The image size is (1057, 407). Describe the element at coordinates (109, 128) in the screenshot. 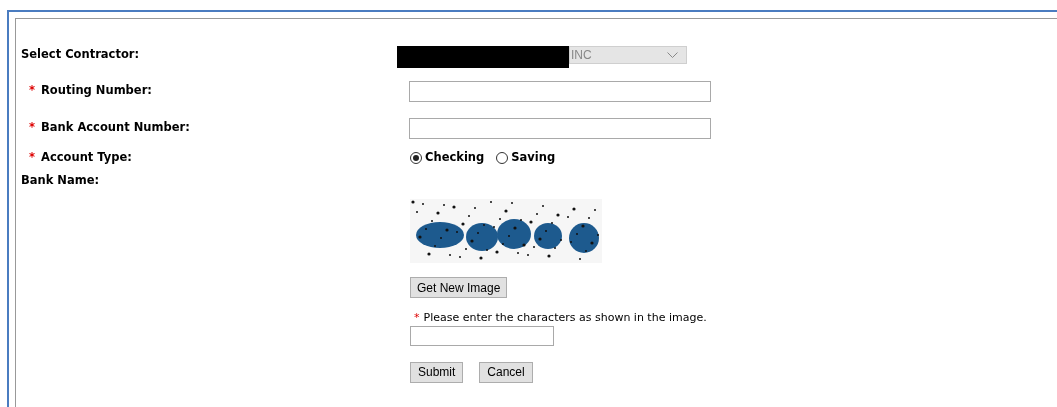

I see `field-label: * Bank Account Number:` at that location.